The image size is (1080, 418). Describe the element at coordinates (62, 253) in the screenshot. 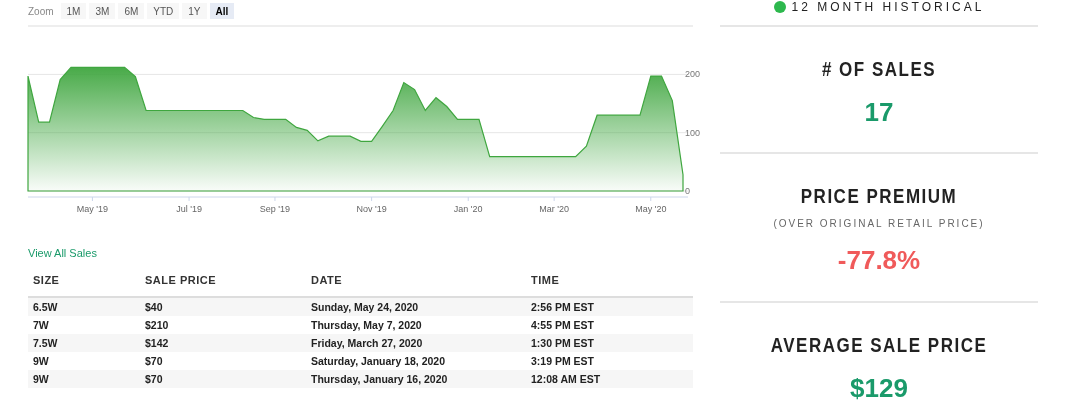

I see `view-all-sales-link: View All Sales` at that location.